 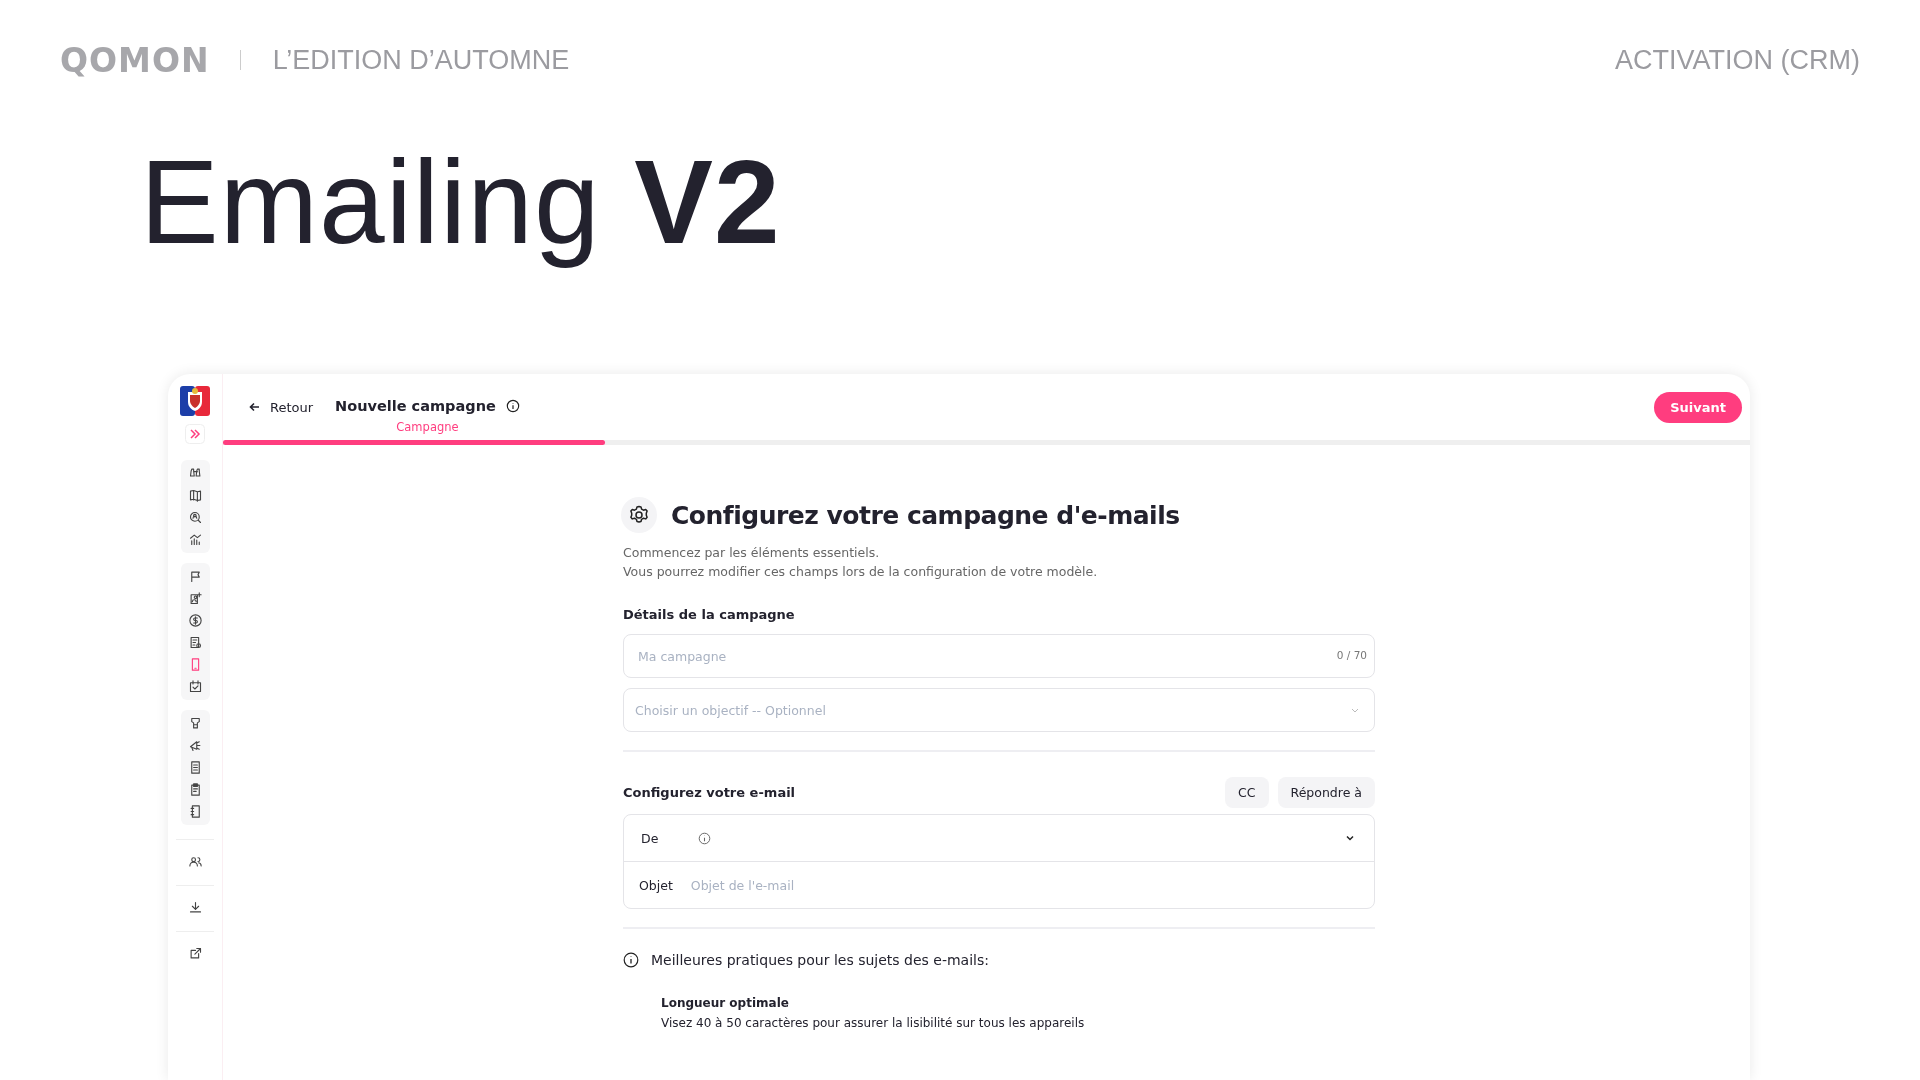 What do you see at coordinates (195, 517) in the screenshot?
I see `search-person-icon` at bounding box center [195, 517].